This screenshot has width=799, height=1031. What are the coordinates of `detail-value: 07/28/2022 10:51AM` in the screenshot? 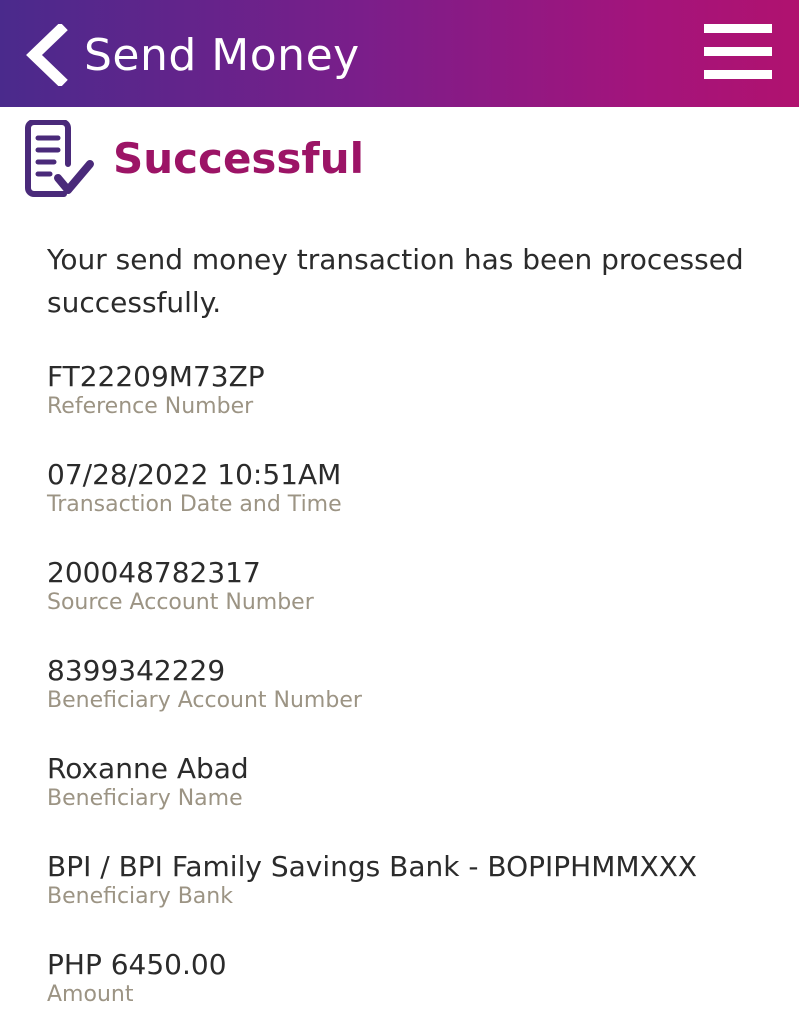 It's located at (194, 474).